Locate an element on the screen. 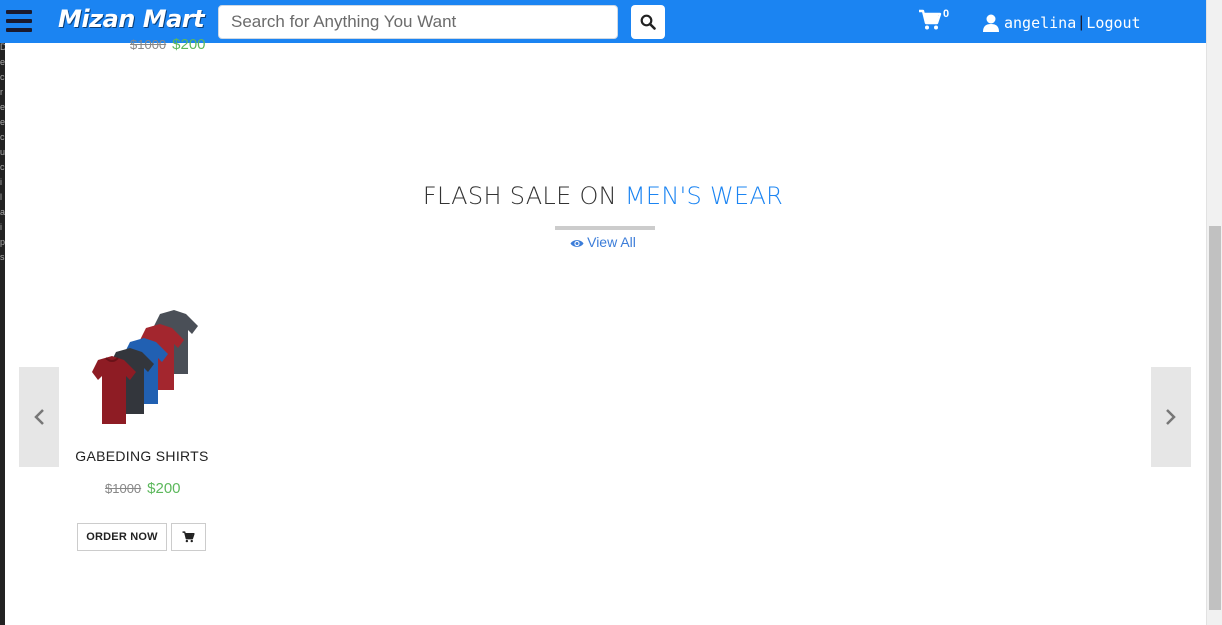 This screenshot has height=625, width=1222. chevron-left-icon is located at coordinates (39, 417).